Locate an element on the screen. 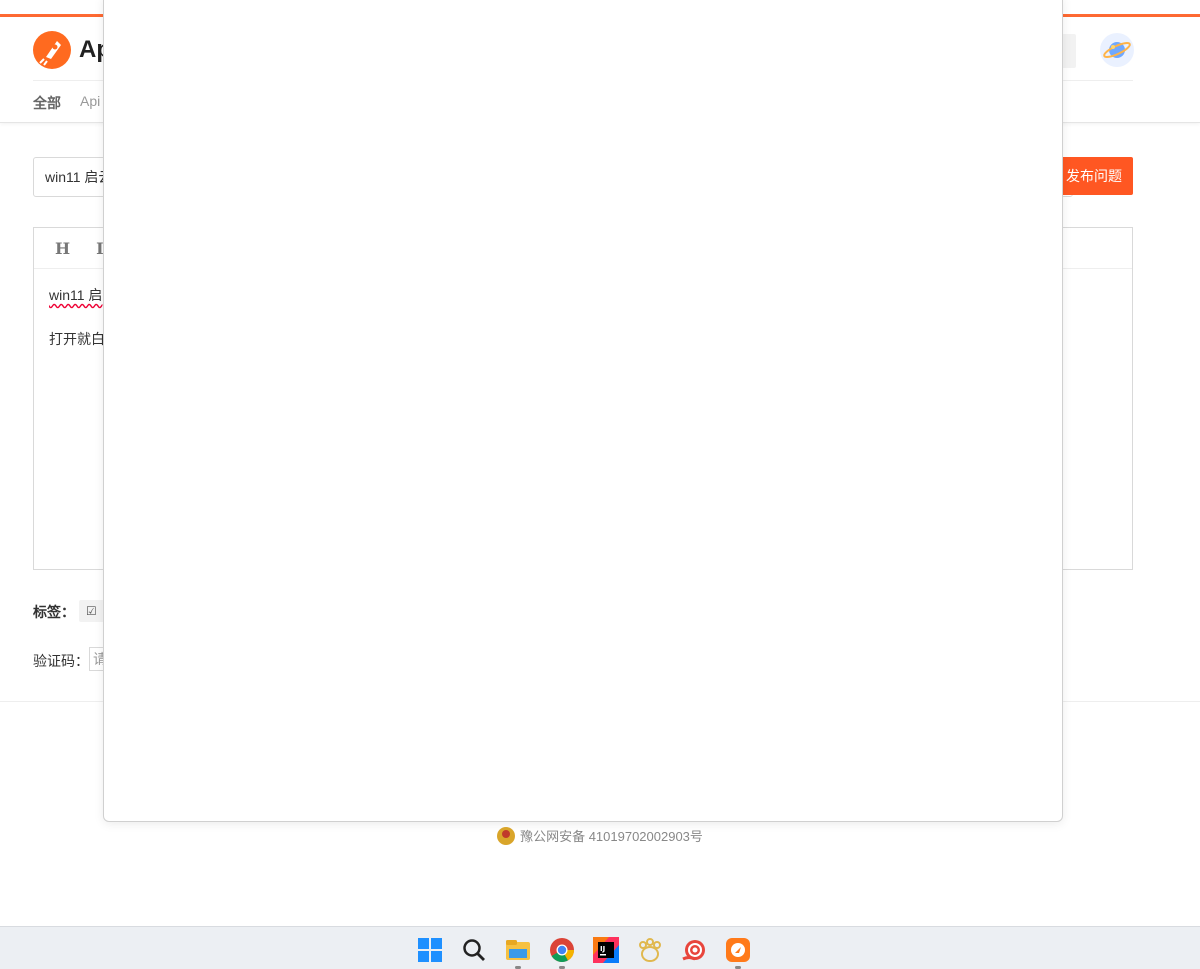  intellij-icon: IJ is located at coordinates (606, 950).